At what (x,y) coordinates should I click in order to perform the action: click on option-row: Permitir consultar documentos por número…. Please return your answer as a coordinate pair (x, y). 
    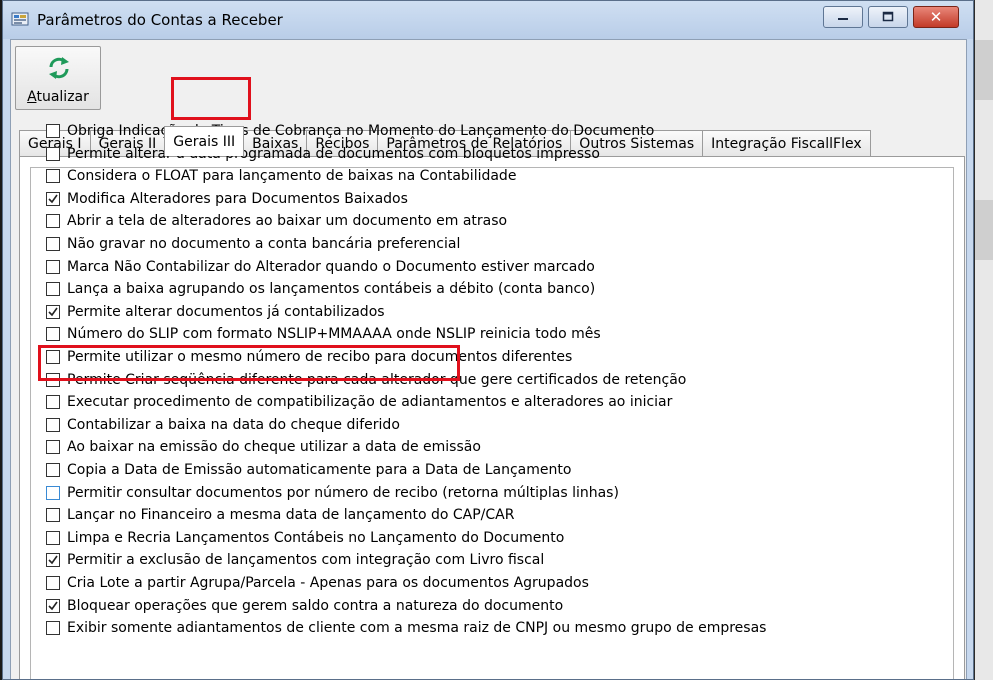
    Looking at the image, I should click on (332, 493).